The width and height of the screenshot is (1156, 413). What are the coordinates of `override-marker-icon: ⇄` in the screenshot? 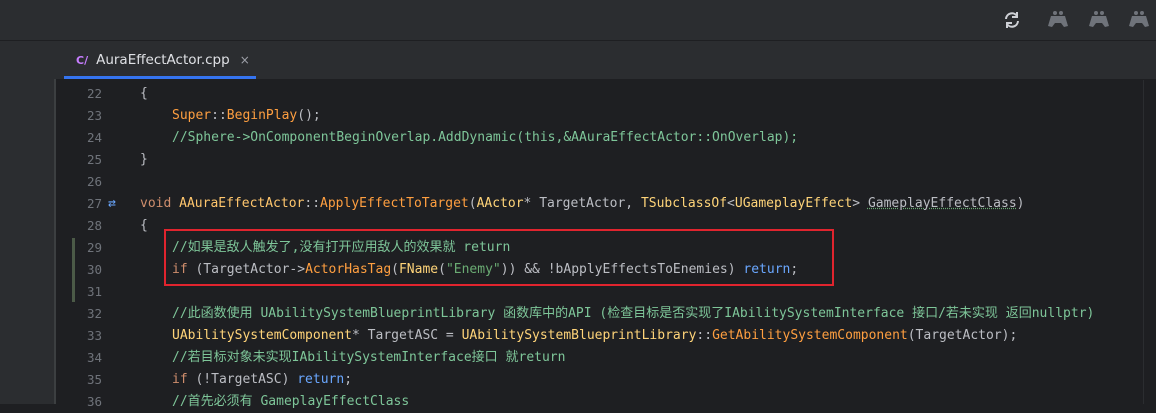 It's located at (112, 203).